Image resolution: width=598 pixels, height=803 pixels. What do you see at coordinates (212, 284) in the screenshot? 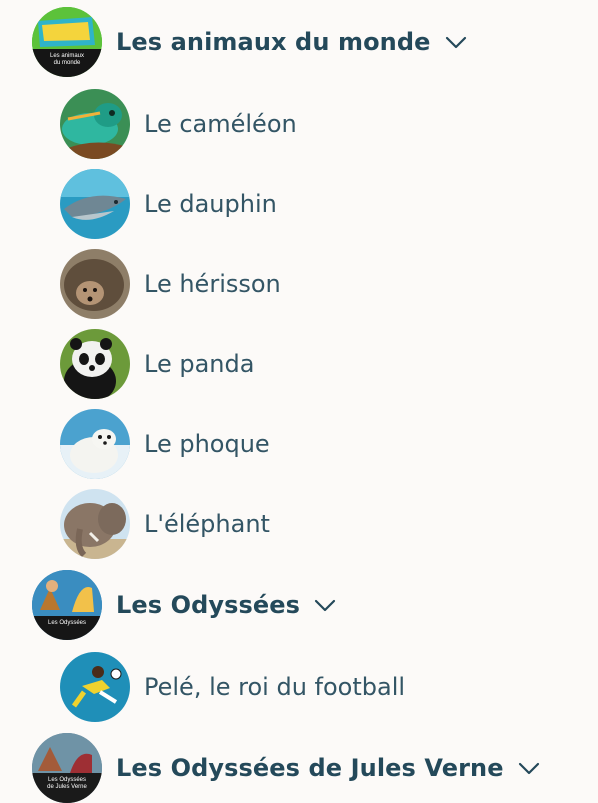
I see `episode-title: Le hérisson` at bounding box center [212, 284].